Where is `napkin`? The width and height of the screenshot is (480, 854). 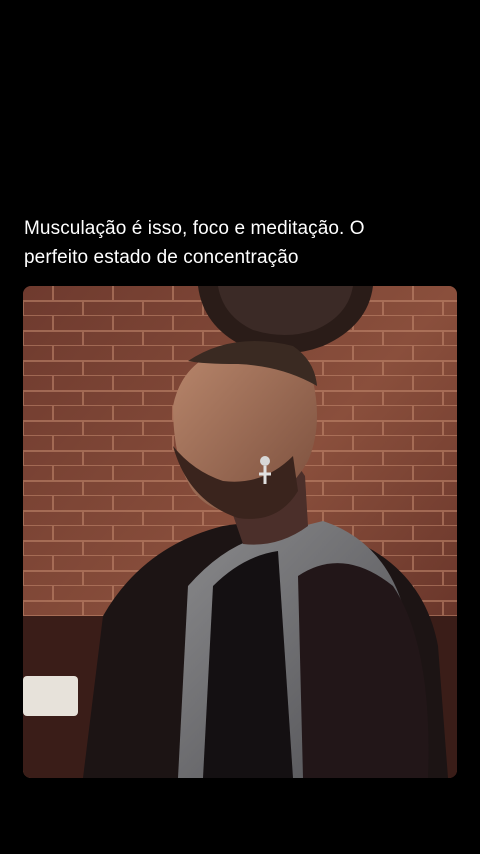
napkin is located at coordinates (50, 696).